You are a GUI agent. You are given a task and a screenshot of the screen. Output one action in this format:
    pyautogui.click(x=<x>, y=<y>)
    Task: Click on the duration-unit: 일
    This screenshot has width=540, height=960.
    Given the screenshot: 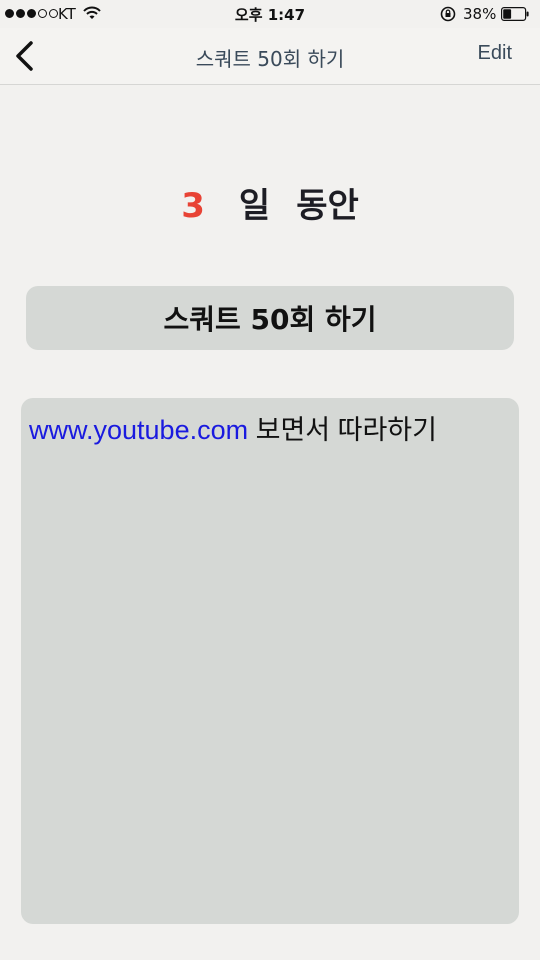 What is the action you would take?
    pyautogui.click(x=254, y=206)
    